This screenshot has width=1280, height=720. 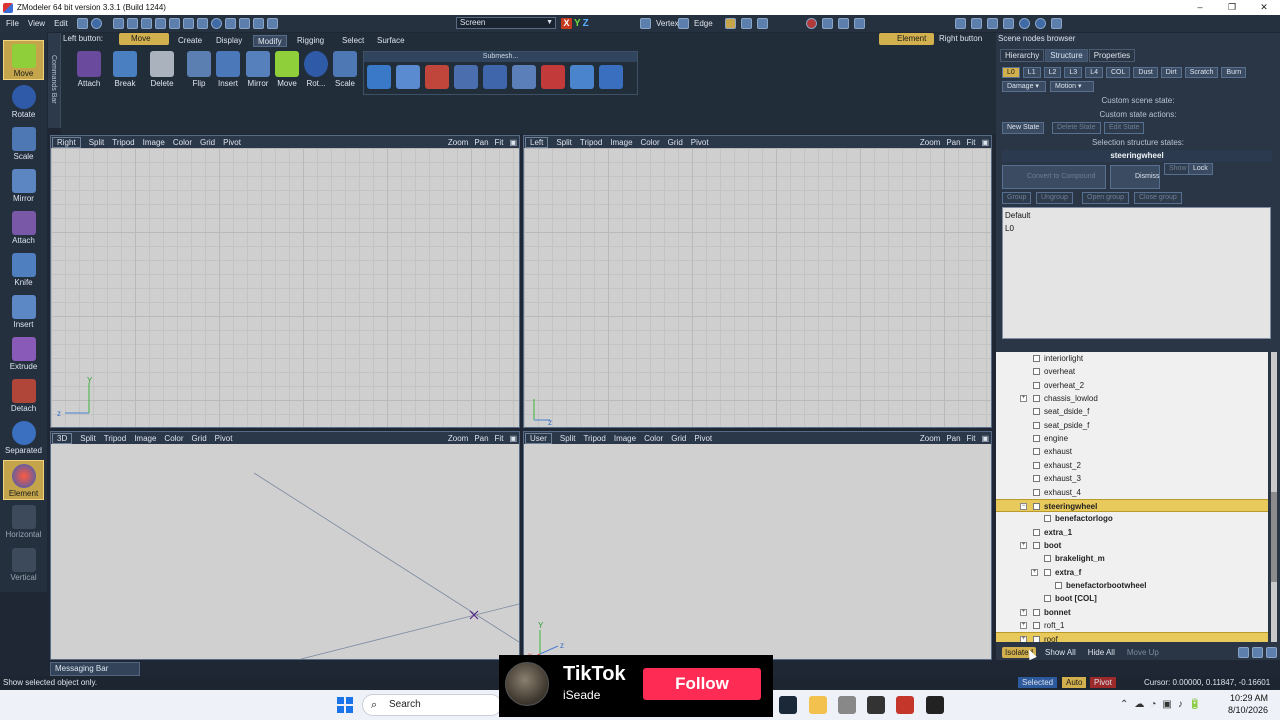 What do you see at coordinates (54, 80) in the screenshot?
I see `commands-bar-strip: Commands Bar` at bounding box center [54, 80].